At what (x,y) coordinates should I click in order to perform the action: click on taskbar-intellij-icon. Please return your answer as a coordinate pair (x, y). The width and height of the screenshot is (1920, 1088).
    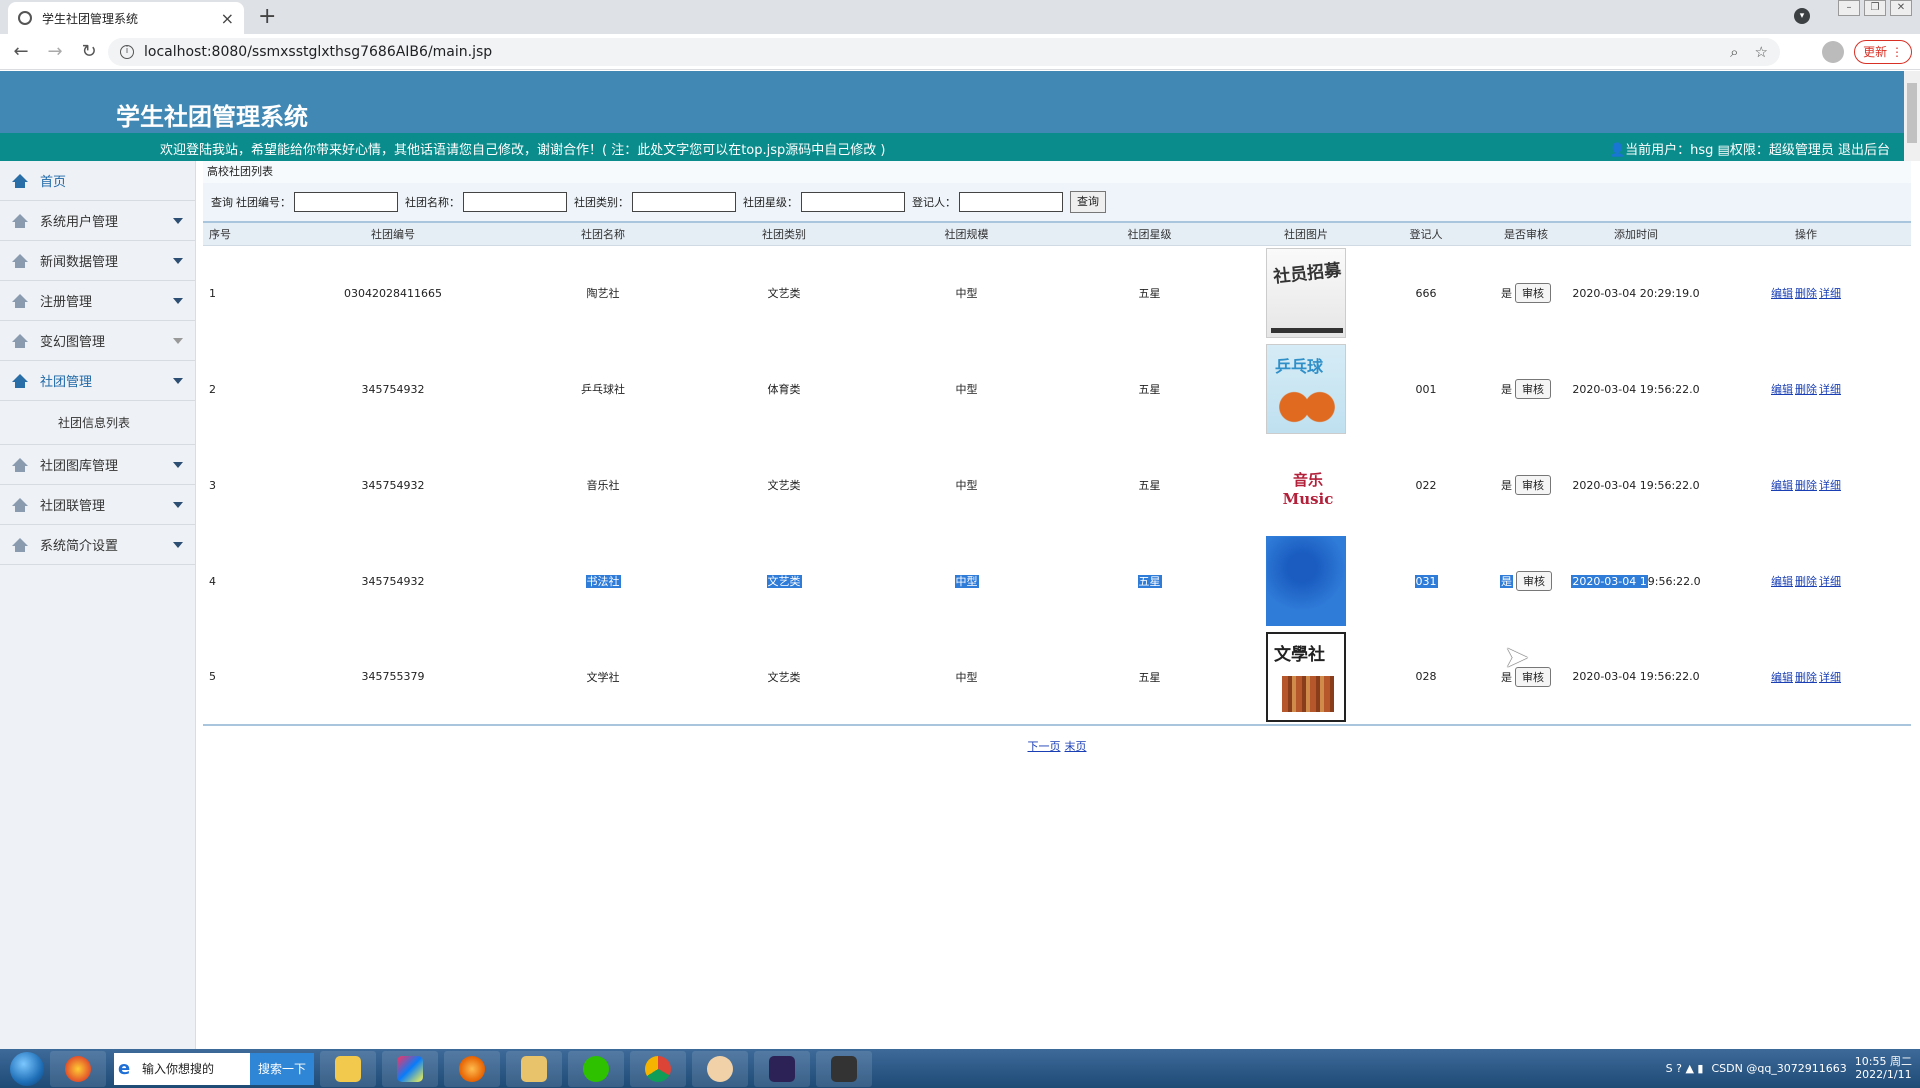
    Looking at the image, I should click on (410, 1068).